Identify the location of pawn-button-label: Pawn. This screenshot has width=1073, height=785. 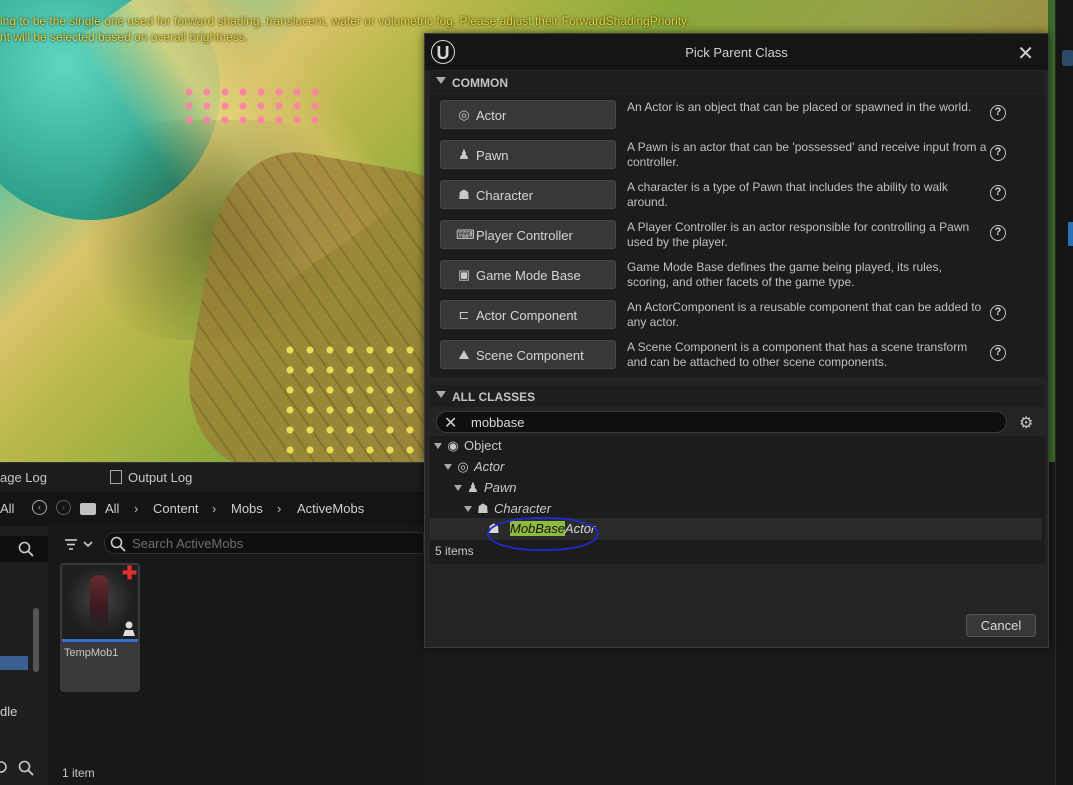
(492, 155).